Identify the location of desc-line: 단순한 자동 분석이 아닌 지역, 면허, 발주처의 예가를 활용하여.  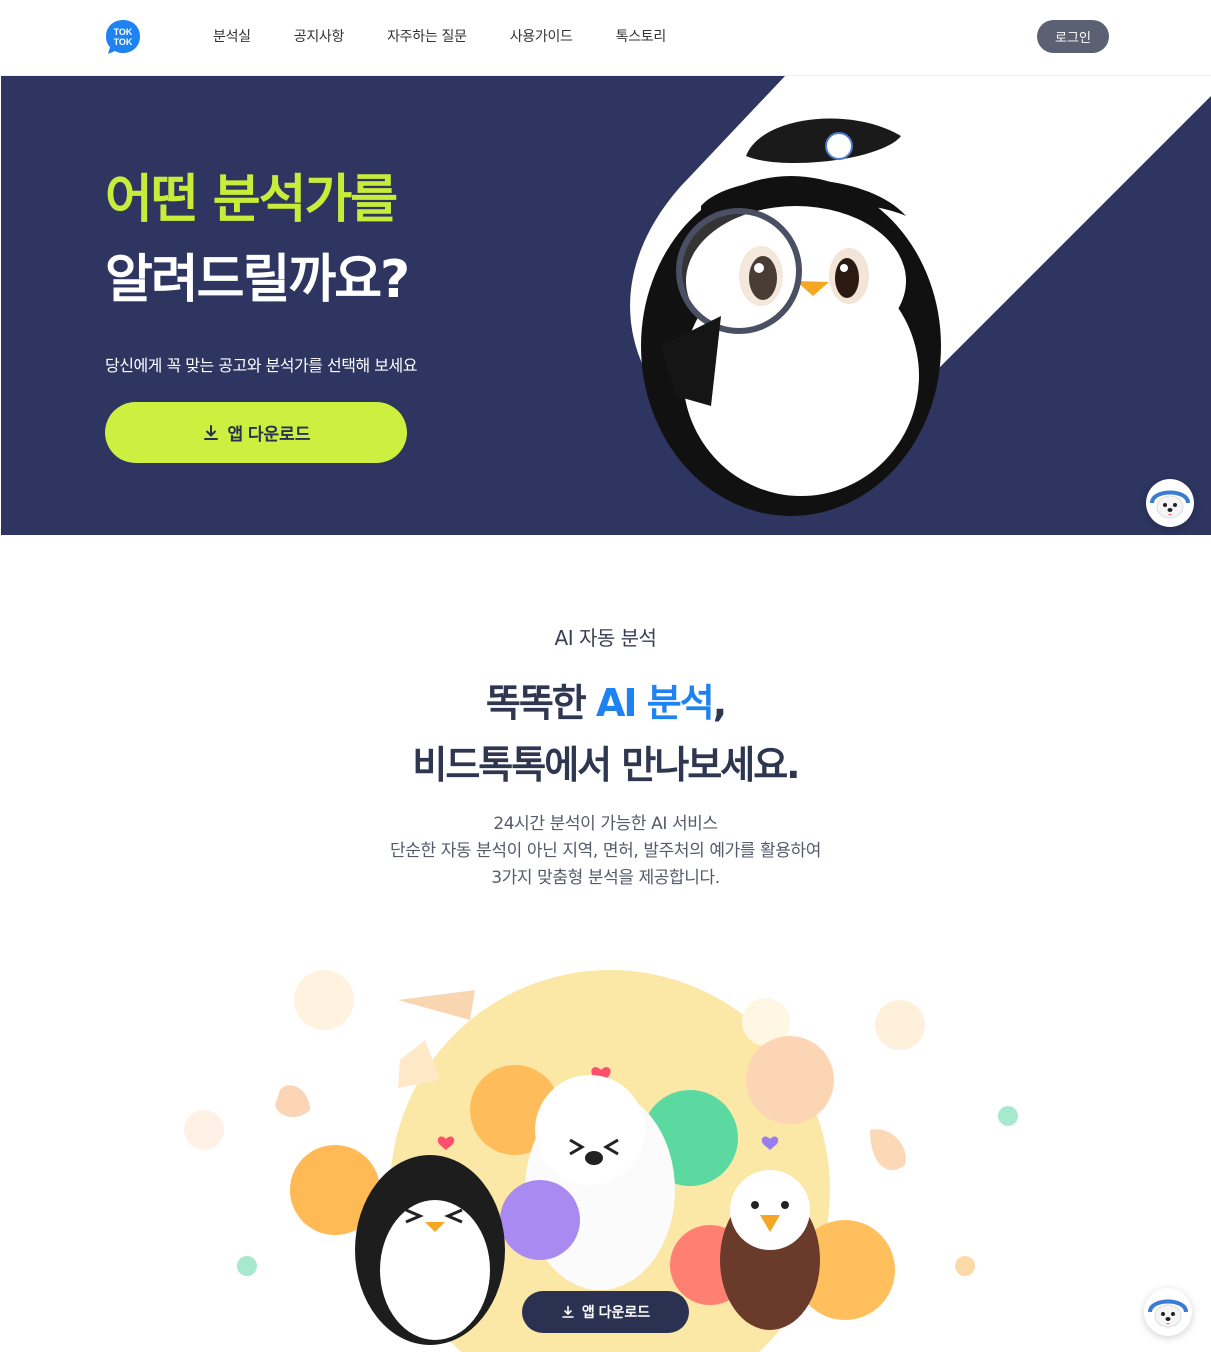
(605, 851).